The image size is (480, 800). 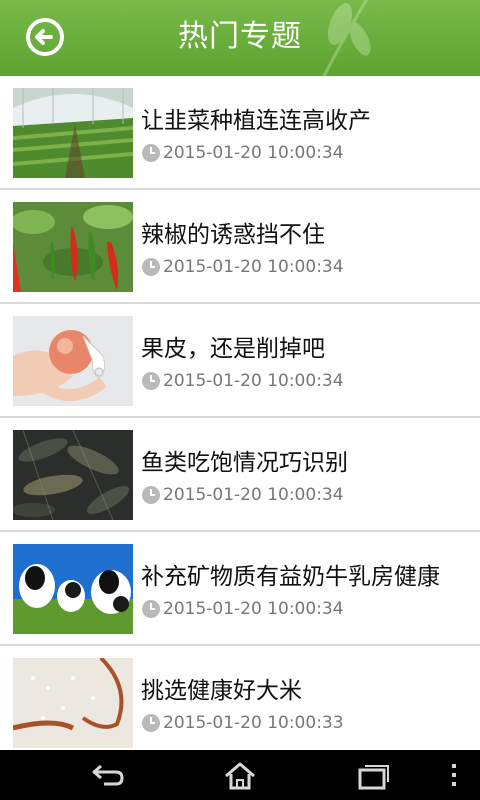 I want to click on item-title: 挑选健康好大米, so click(x=221, y=691).